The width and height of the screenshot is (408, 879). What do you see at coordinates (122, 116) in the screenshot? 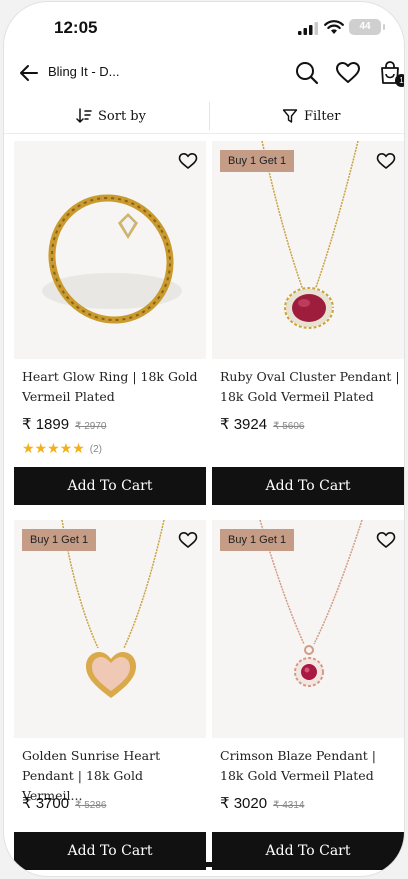
I see `sort-label: Sort by` at bounding box center [122, 116].